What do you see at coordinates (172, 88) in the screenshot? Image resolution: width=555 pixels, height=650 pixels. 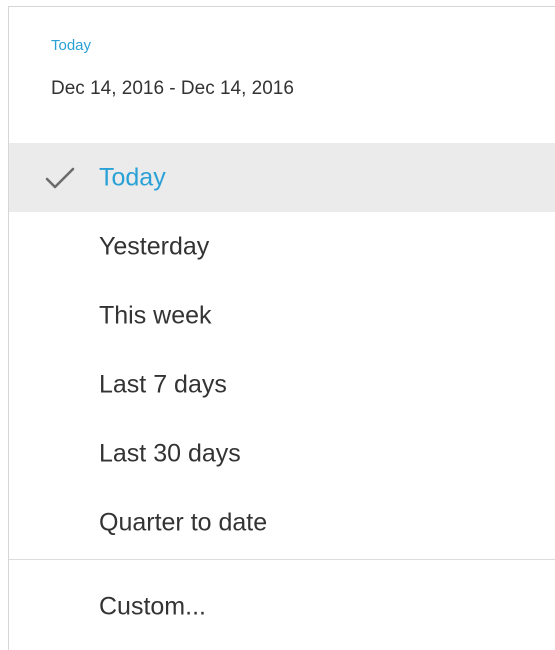 I see `selected-date-range: Dec 14, 2016 - Dec 14, 2016` at bounding box center [172, 88].